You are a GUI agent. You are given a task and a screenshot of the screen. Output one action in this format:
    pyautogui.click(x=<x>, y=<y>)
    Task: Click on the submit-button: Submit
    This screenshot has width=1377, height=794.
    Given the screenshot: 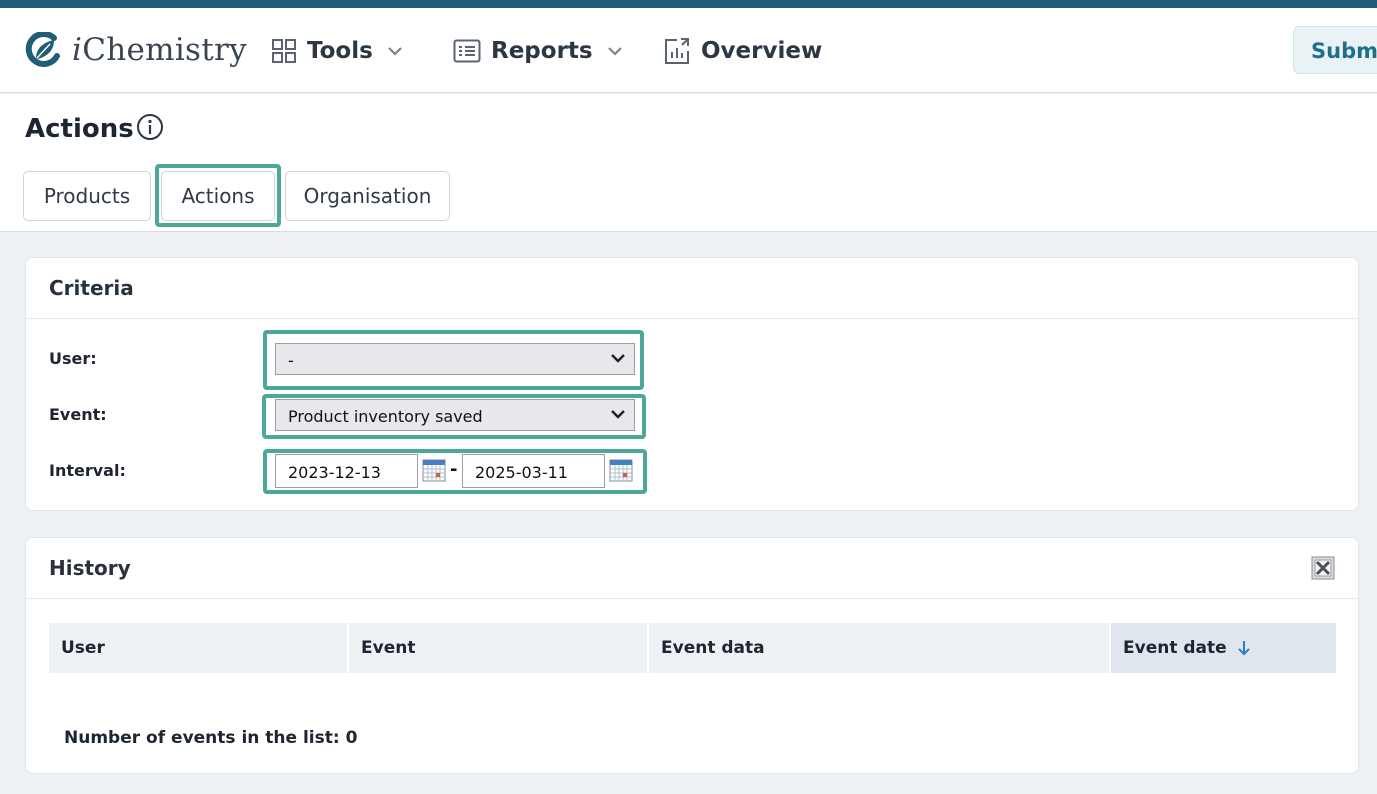 What is the action you would take?
    pyautogui.click(x=1335, y=50)
    